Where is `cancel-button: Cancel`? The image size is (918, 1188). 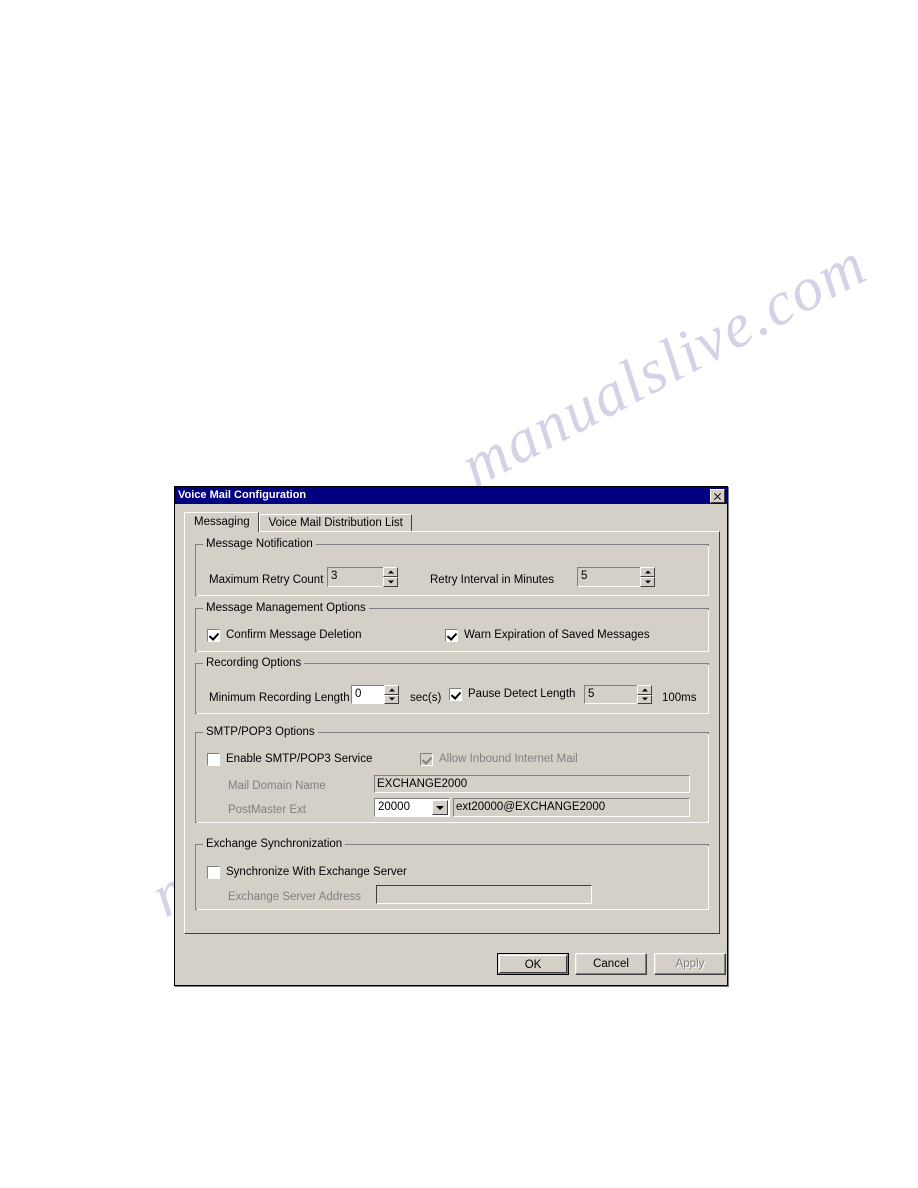 cancel-button: Cancel is located at coordinates (611, 964).